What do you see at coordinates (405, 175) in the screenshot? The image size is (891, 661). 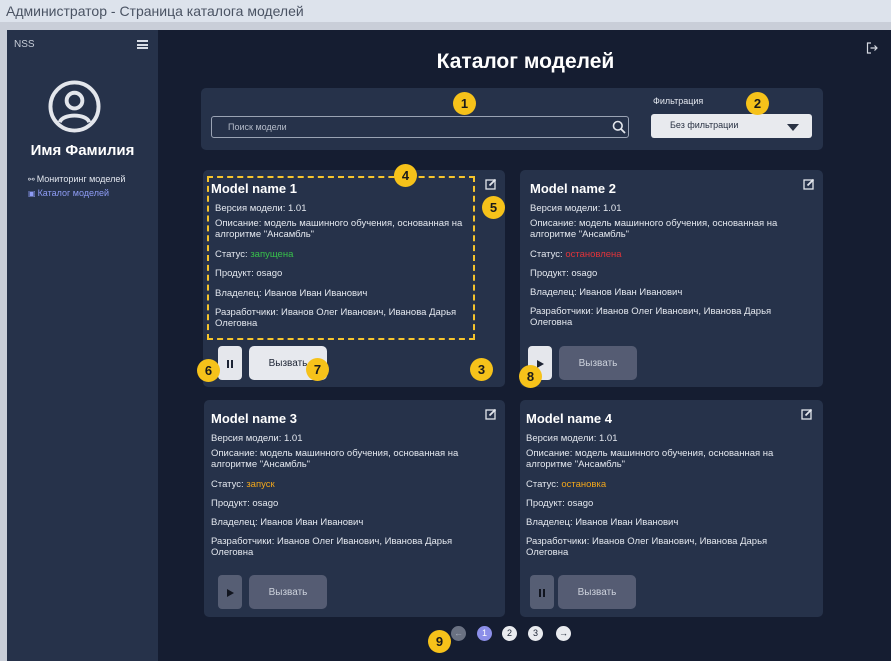 I see `annotation-badge: 4` at bounding box center [405, 175].